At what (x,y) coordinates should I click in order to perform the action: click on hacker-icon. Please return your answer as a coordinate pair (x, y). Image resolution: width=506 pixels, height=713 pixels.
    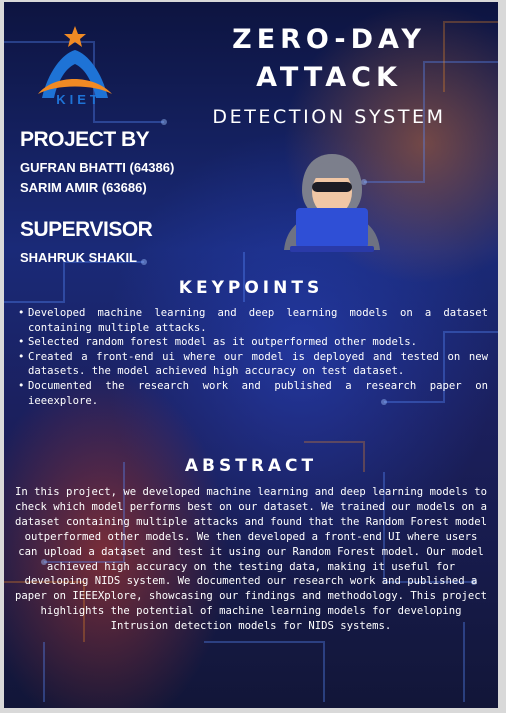
    Looking at the image, I should click on (332, 203).